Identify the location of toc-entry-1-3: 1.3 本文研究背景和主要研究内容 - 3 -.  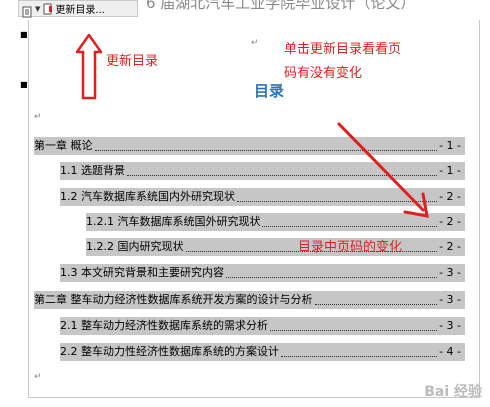
(262, 273).